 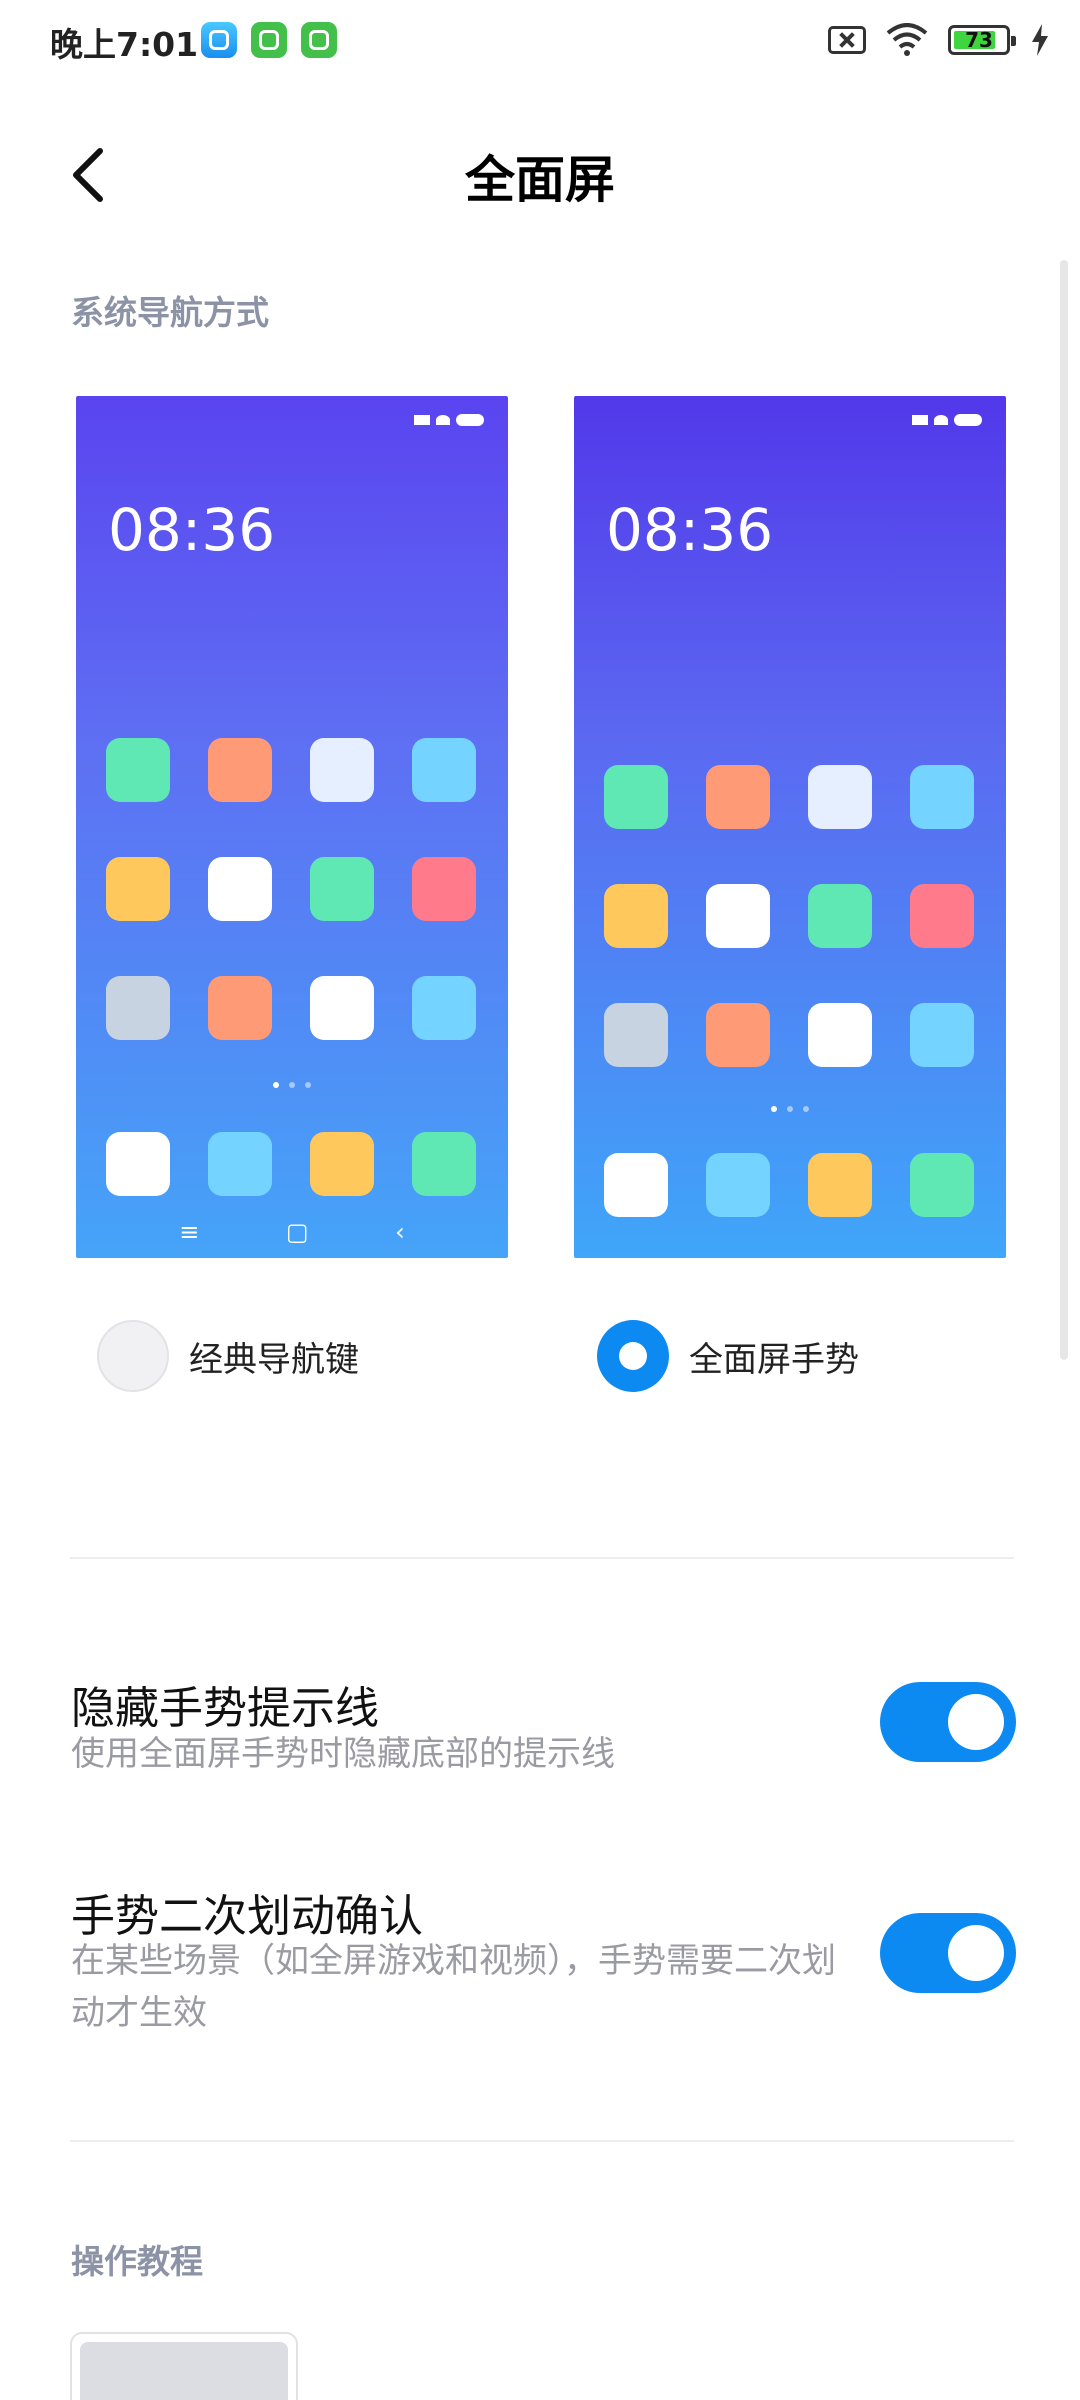 What do you see at coordinates (1040, 40) in the screenshot?
I see `charging-icon` at bounding box center [1040, 40].